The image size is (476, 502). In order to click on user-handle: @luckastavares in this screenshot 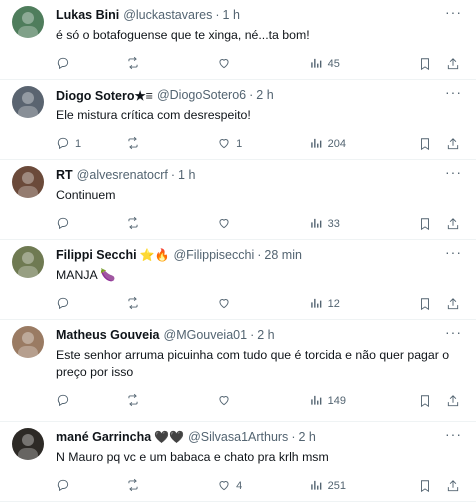, I will do `click(167, 15)`.